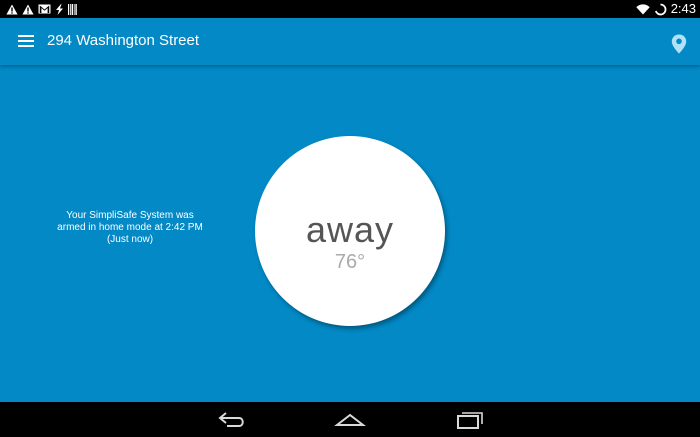 The height and width of the screenshot is (437, 700). What do you see at coordinates (679, 44) in the screenshot?
I see `location-pin-icon` at bounding box center [679, 44].